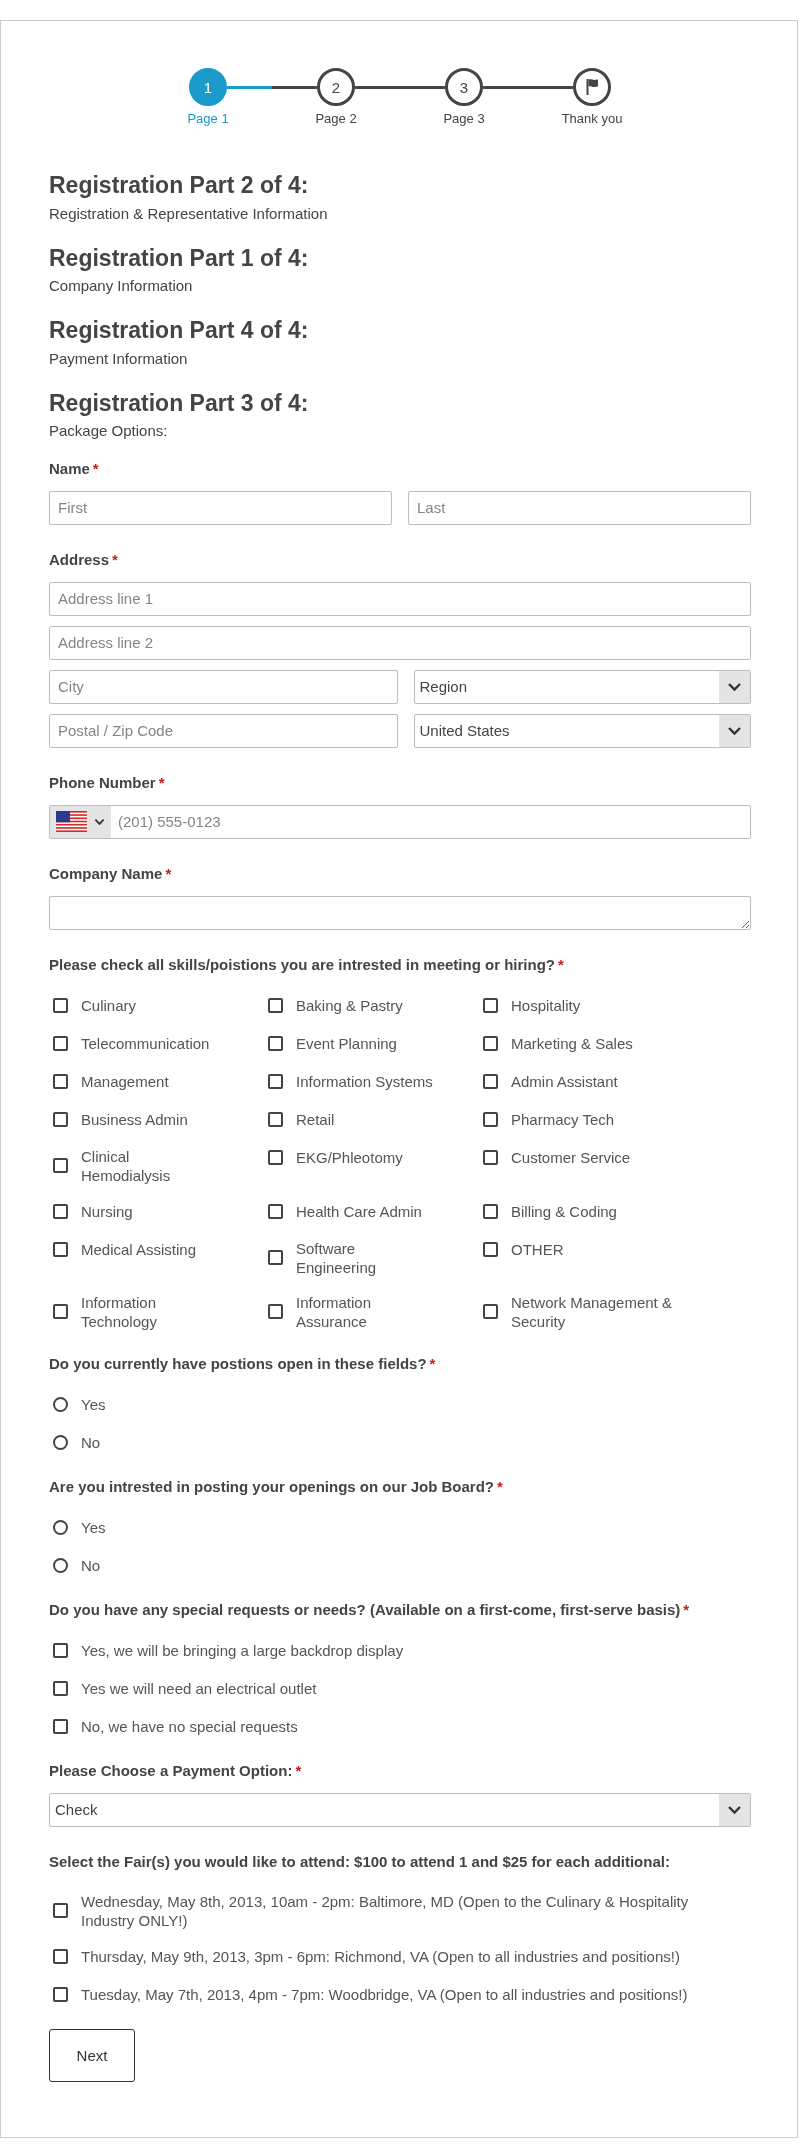 This screenshot has height=2149, width=800. What do you see at coordinates (208, 87) in the screenshot?
I see `step-marker: 1` at bounding box center [208, 87].